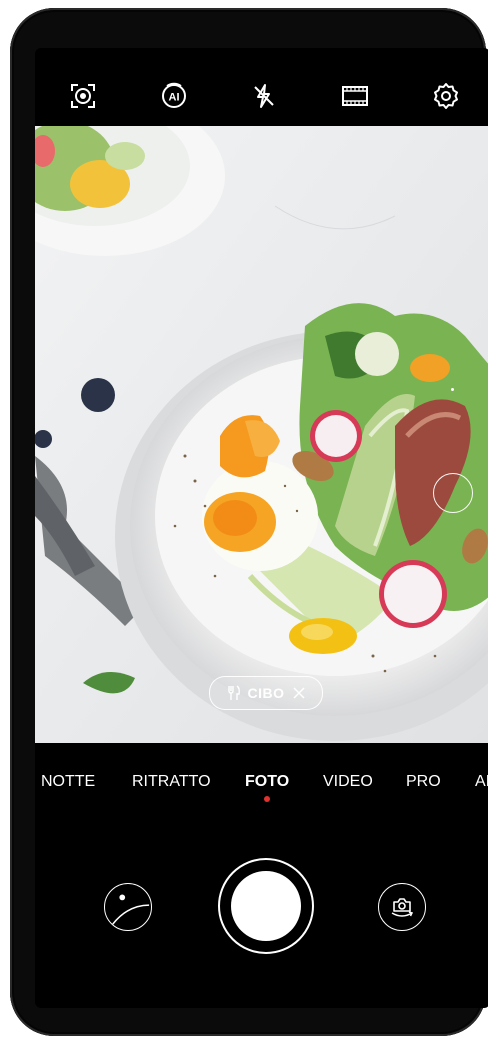 Image resolution: width=488 pixels, height=1039 pixels. I want to click on aperture-button, so click(83, 96).